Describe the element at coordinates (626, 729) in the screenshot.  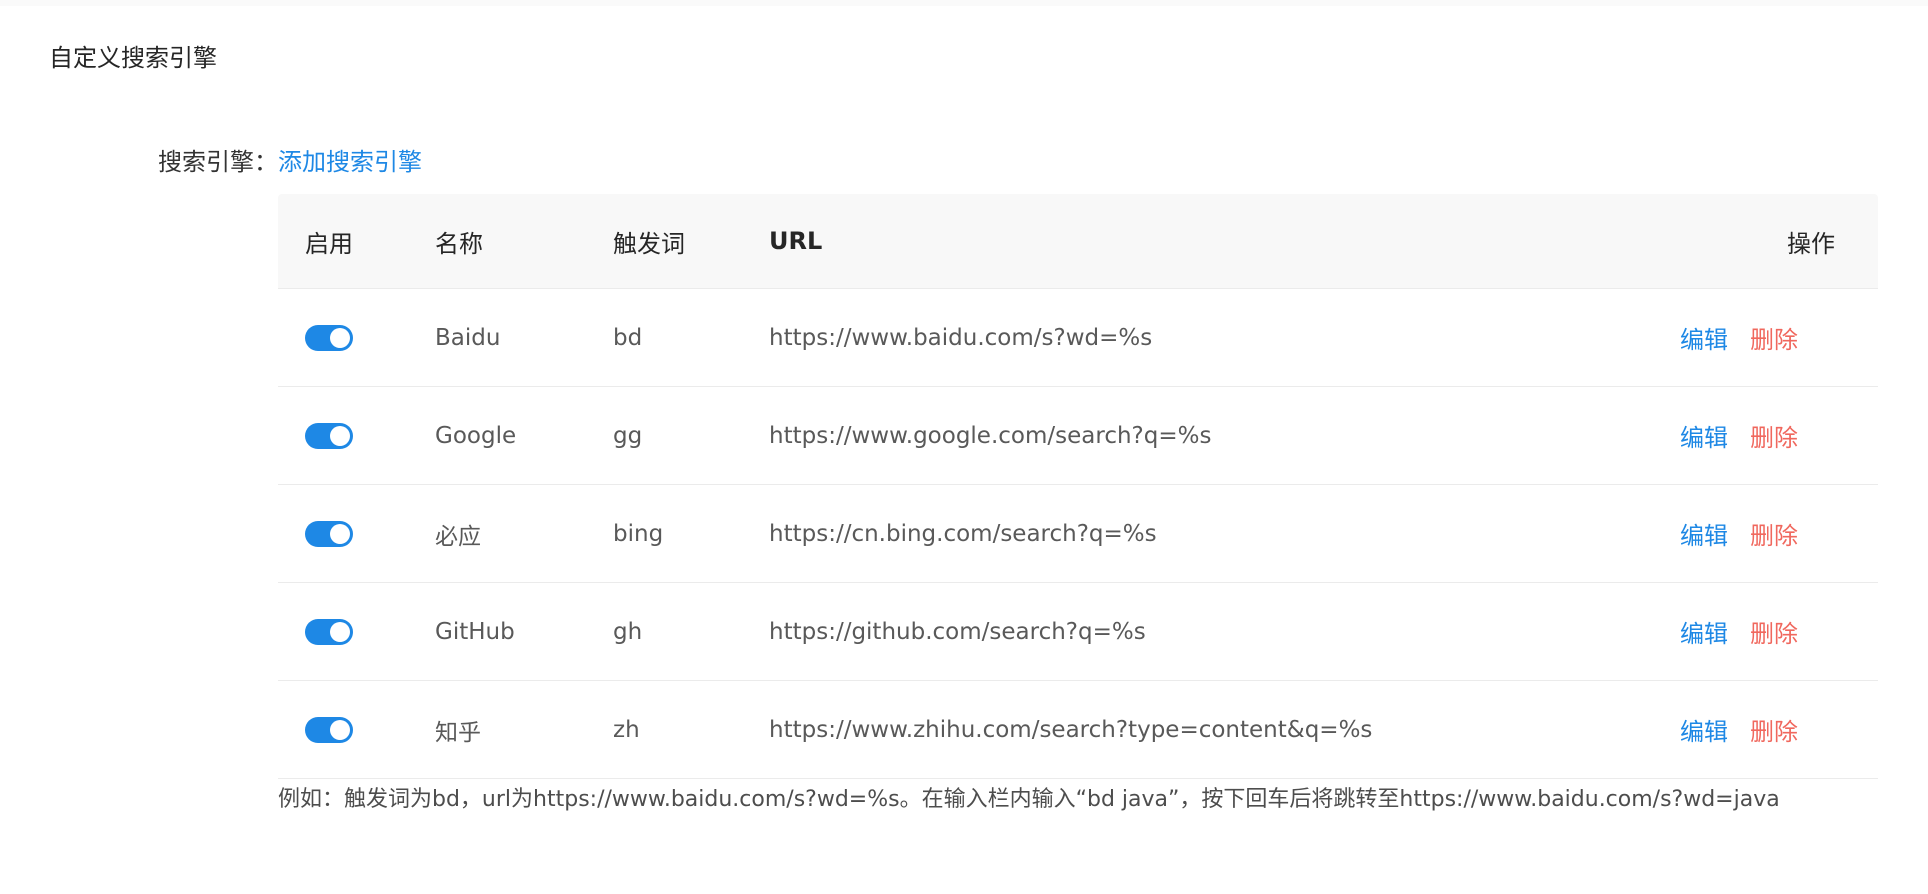
I see `engine-trigger: zh` at that location.